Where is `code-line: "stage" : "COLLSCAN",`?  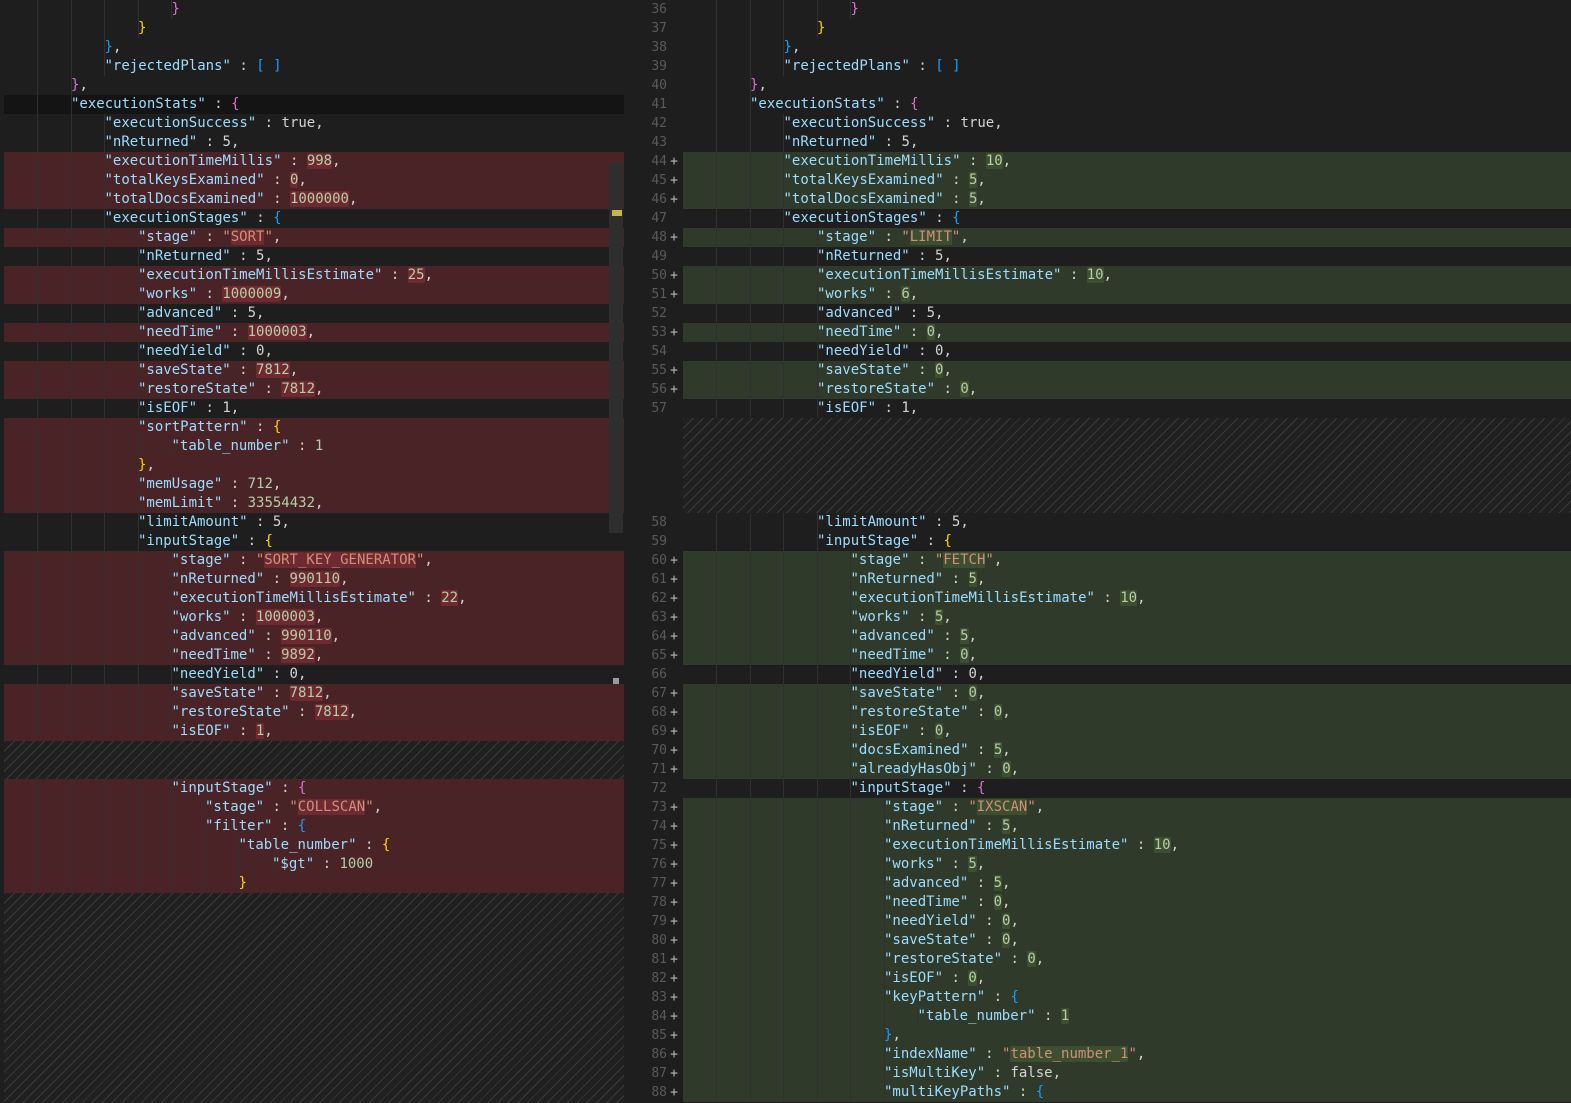
code-line: "stage" : "COLLSCAN", is located at coordinates (314, 807).